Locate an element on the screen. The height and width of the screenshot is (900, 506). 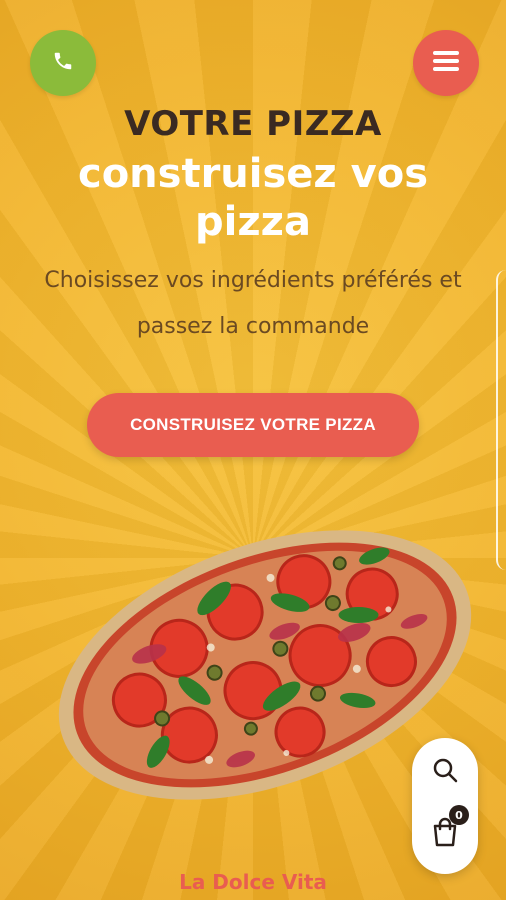
phone-icon is located at coordinates (63, 63).